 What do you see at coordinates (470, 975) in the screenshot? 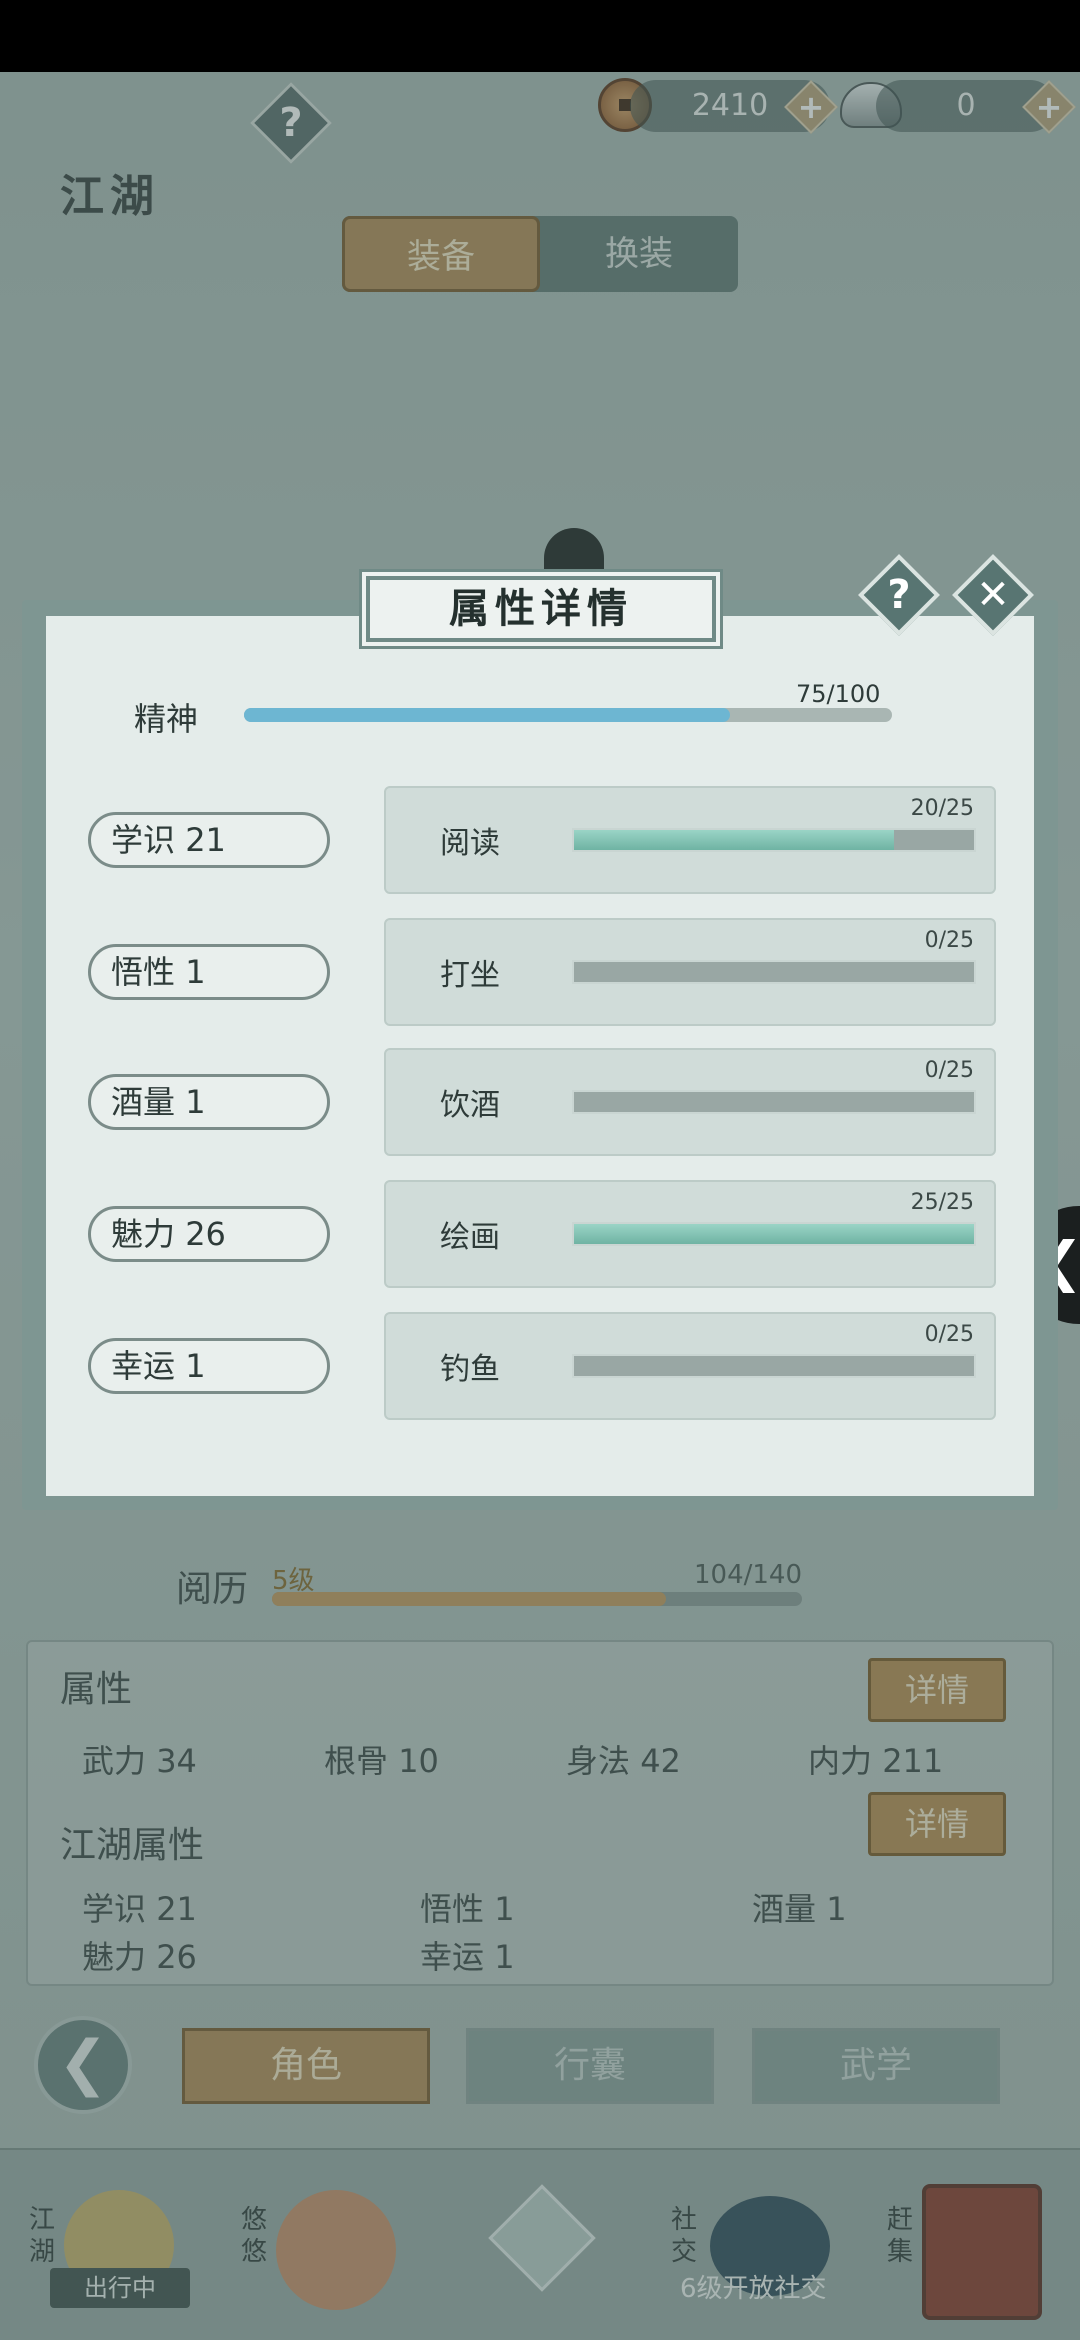
I see `skill-name: 打坐` at bounding box center [470, 975].